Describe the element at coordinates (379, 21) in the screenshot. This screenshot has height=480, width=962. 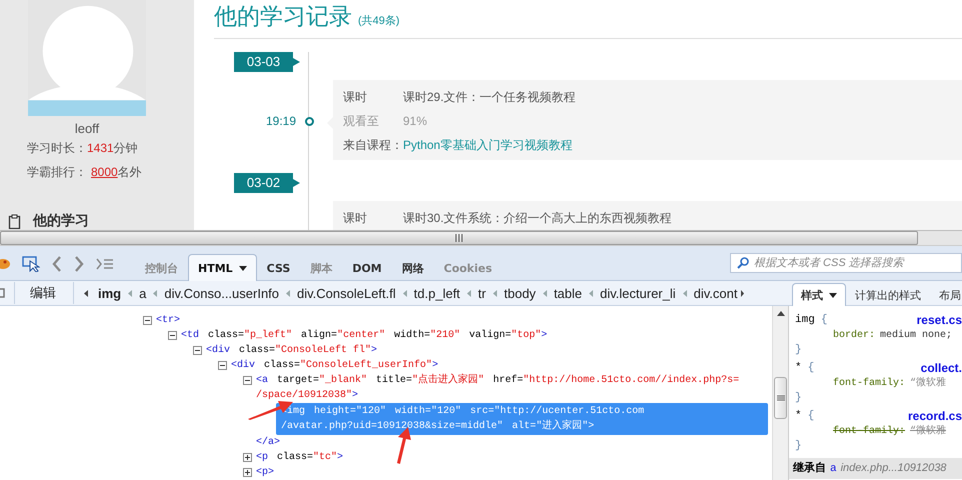
I see `record-count: (共49条)` at that location.